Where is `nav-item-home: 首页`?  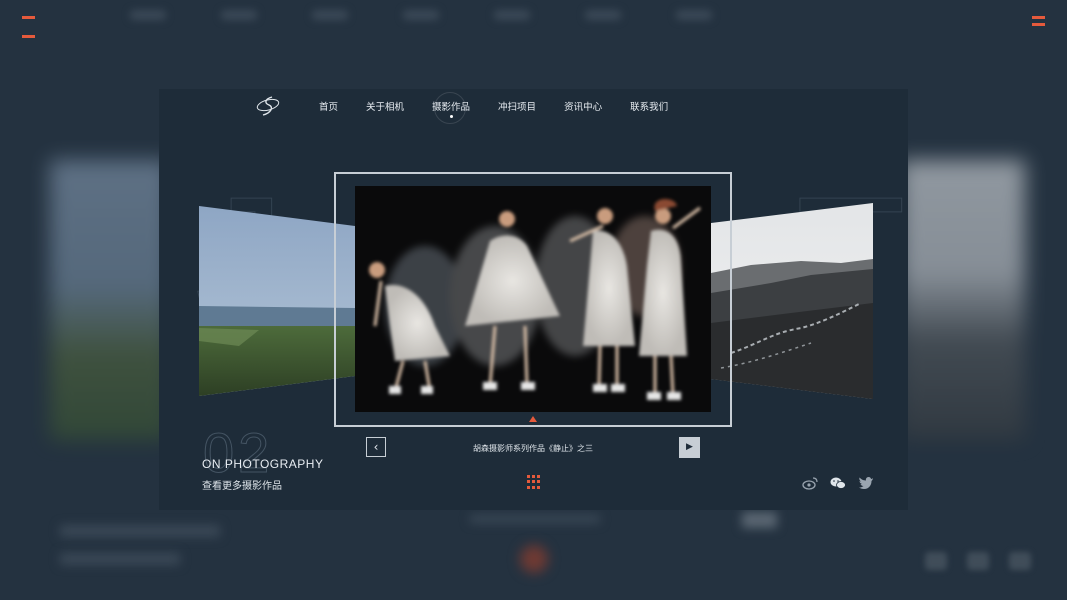
nav-item-home: 首页 is located at coordinates (328, 106).